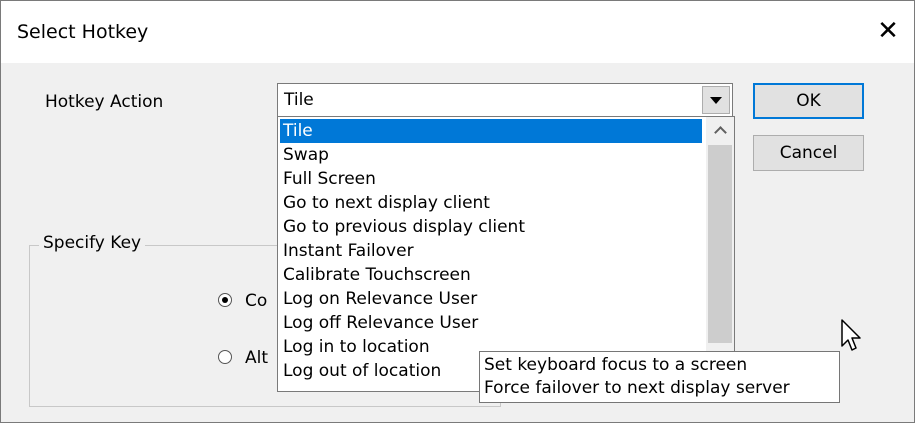 The height and width of the screenshot is (423, 915). Describe the element at coordinates (491, 179) in the screenshot. I see `list-item: Full Screen` at that location.